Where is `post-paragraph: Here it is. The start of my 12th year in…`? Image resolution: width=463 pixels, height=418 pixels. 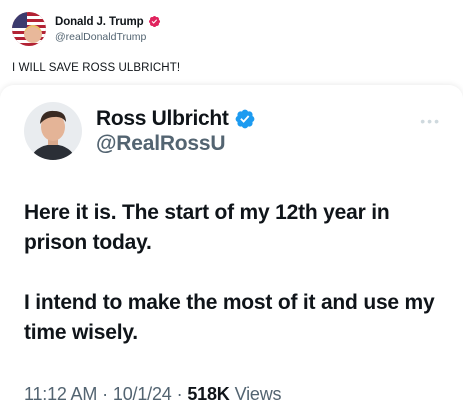
post-paragraph: Here it is. The start of my 12th year in… is located at coordinates (207, 227).